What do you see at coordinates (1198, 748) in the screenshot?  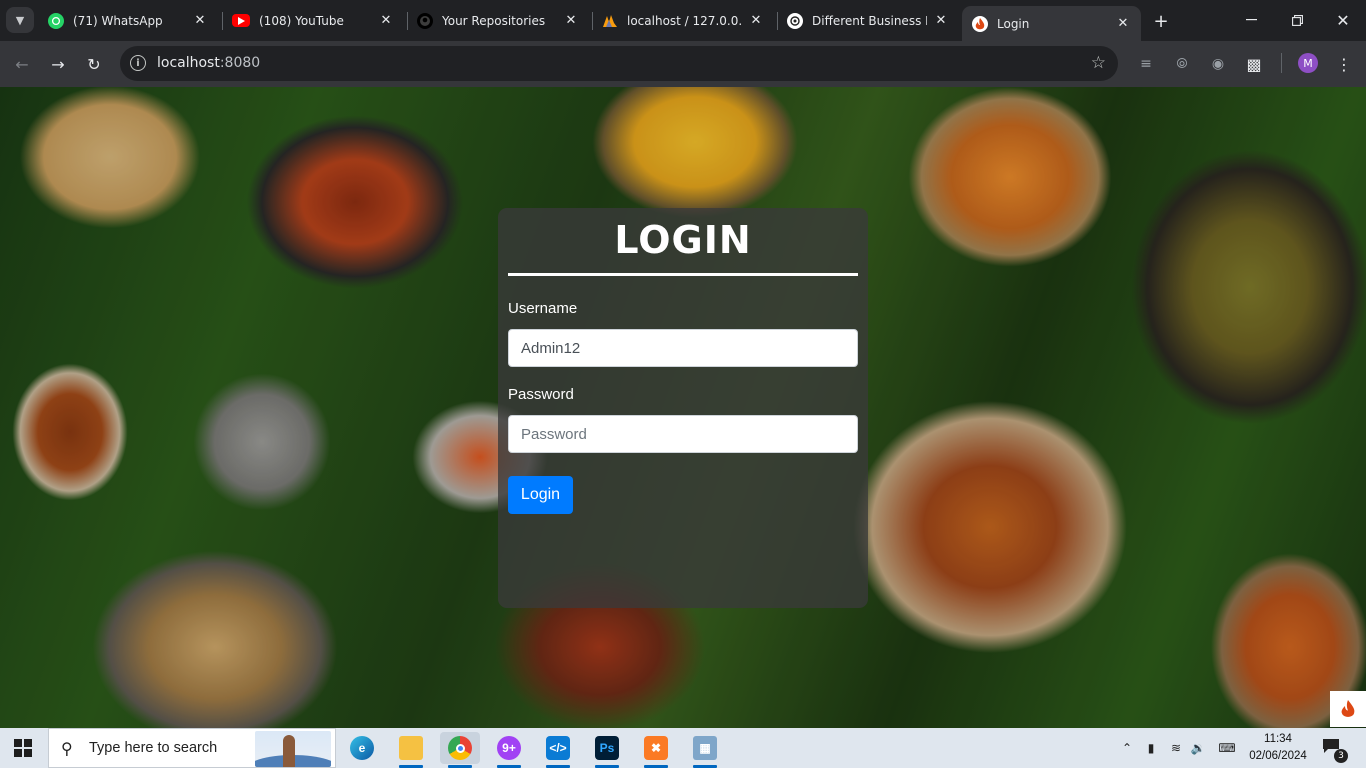 I see `volume-icon: 🔉` at bounding box center [1198, 748].